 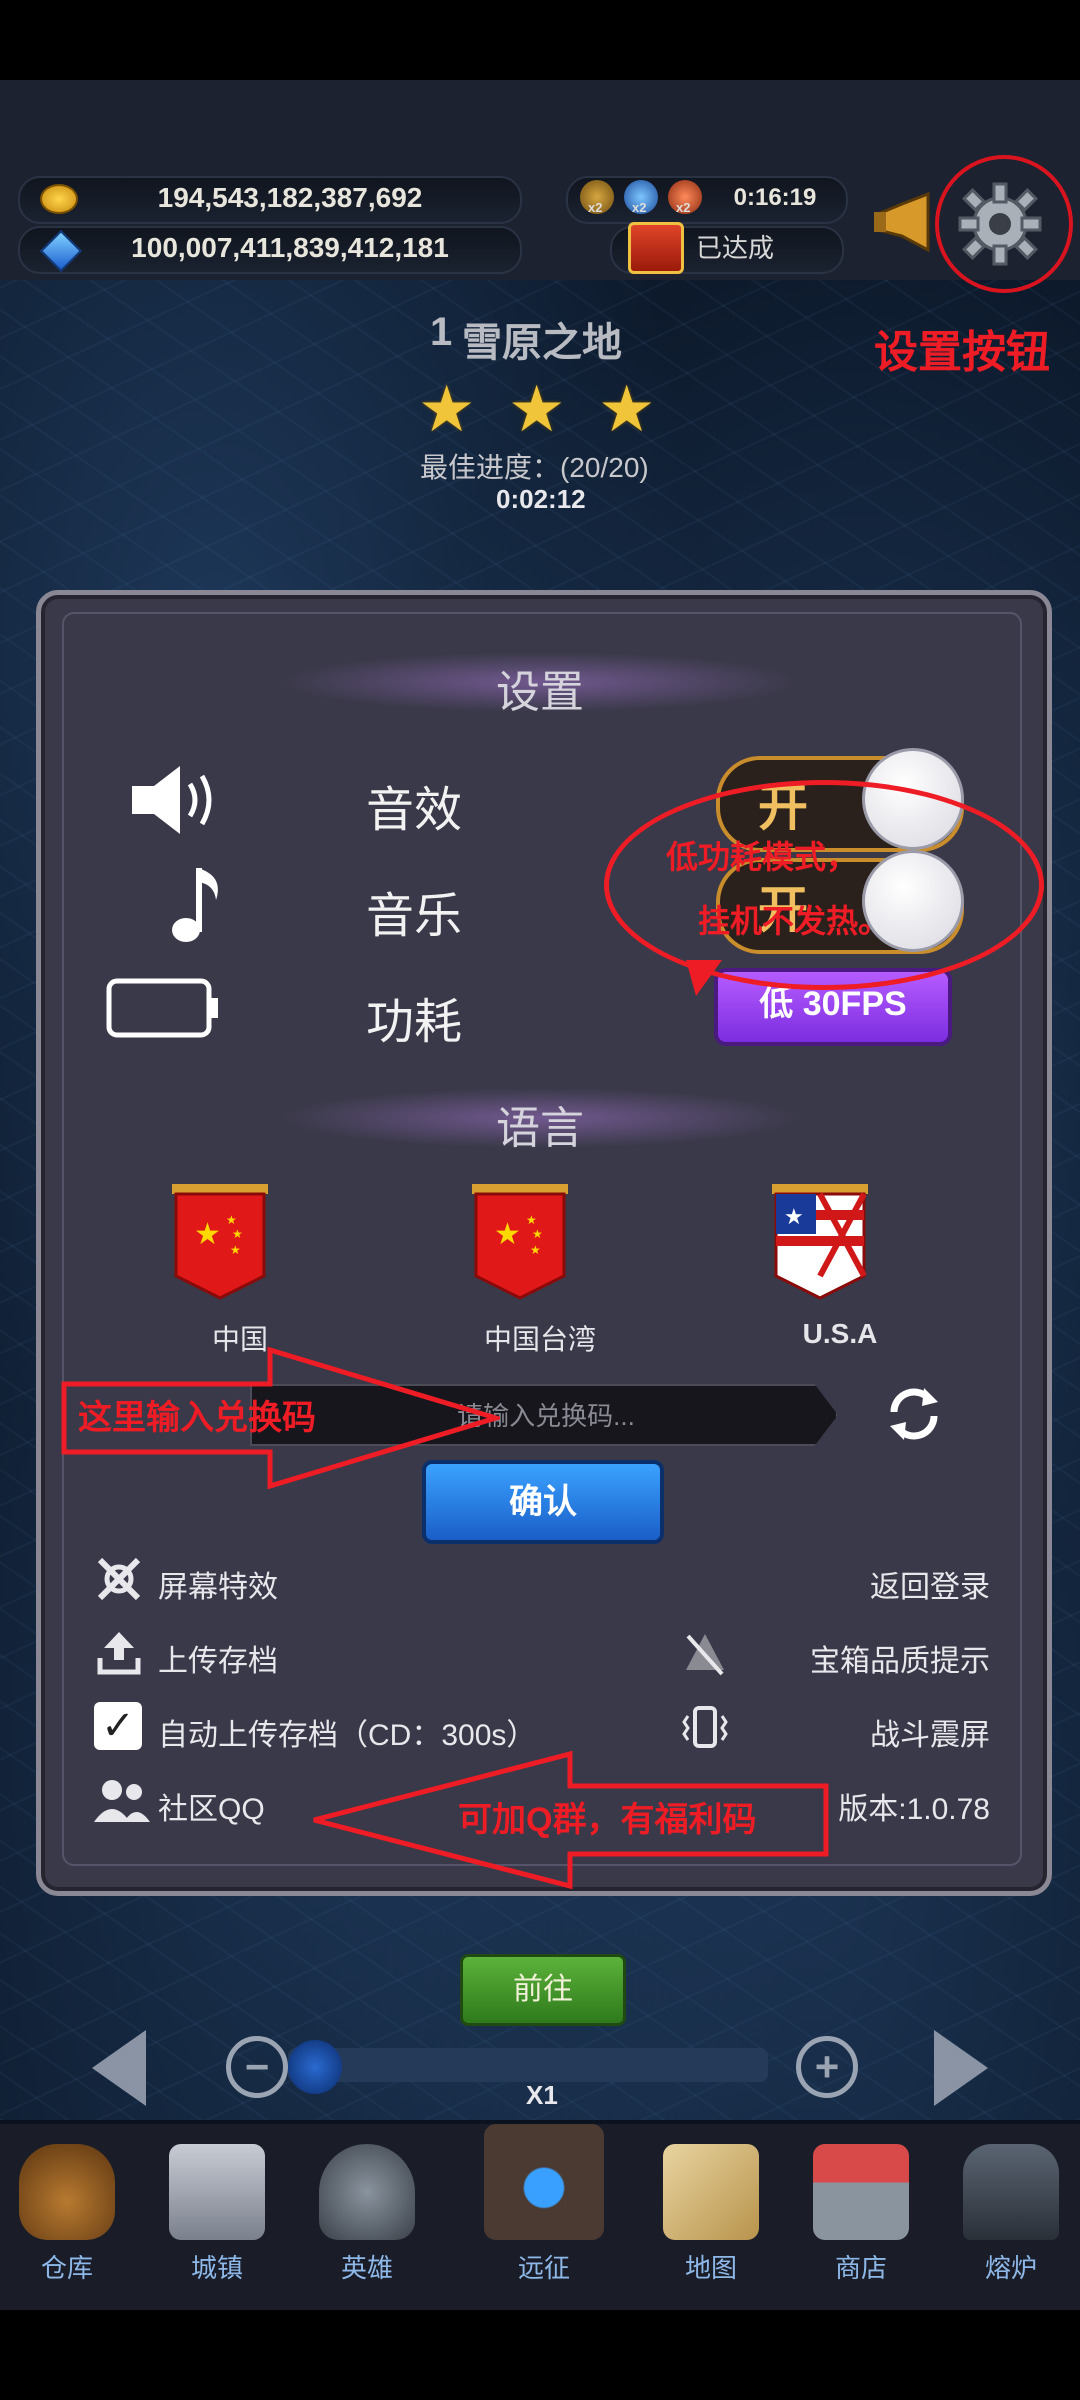 I want to click on flag-china-icon: ★ ★ ★ ★, so click(x=220, y=1242).